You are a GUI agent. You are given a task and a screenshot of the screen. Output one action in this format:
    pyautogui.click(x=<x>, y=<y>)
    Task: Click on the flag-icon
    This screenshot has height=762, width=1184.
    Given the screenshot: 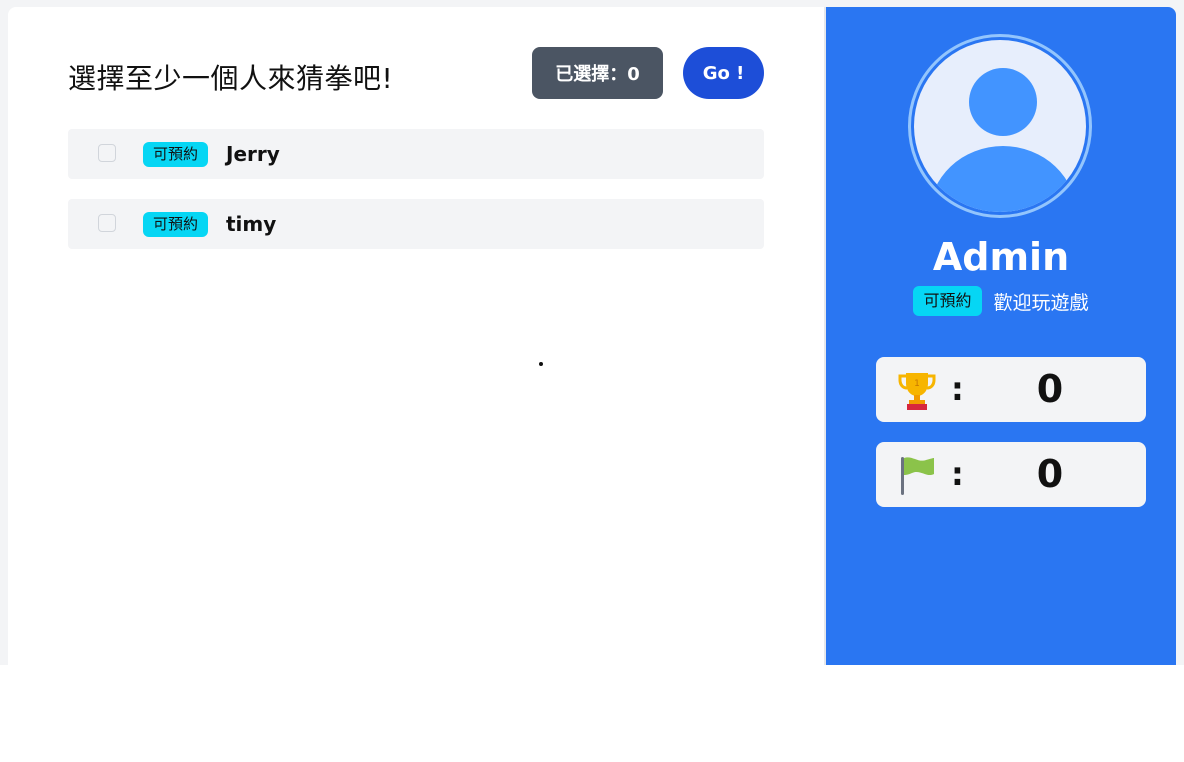 What is the action you would take?
    pyautogui.click(x=917, y=476)
    